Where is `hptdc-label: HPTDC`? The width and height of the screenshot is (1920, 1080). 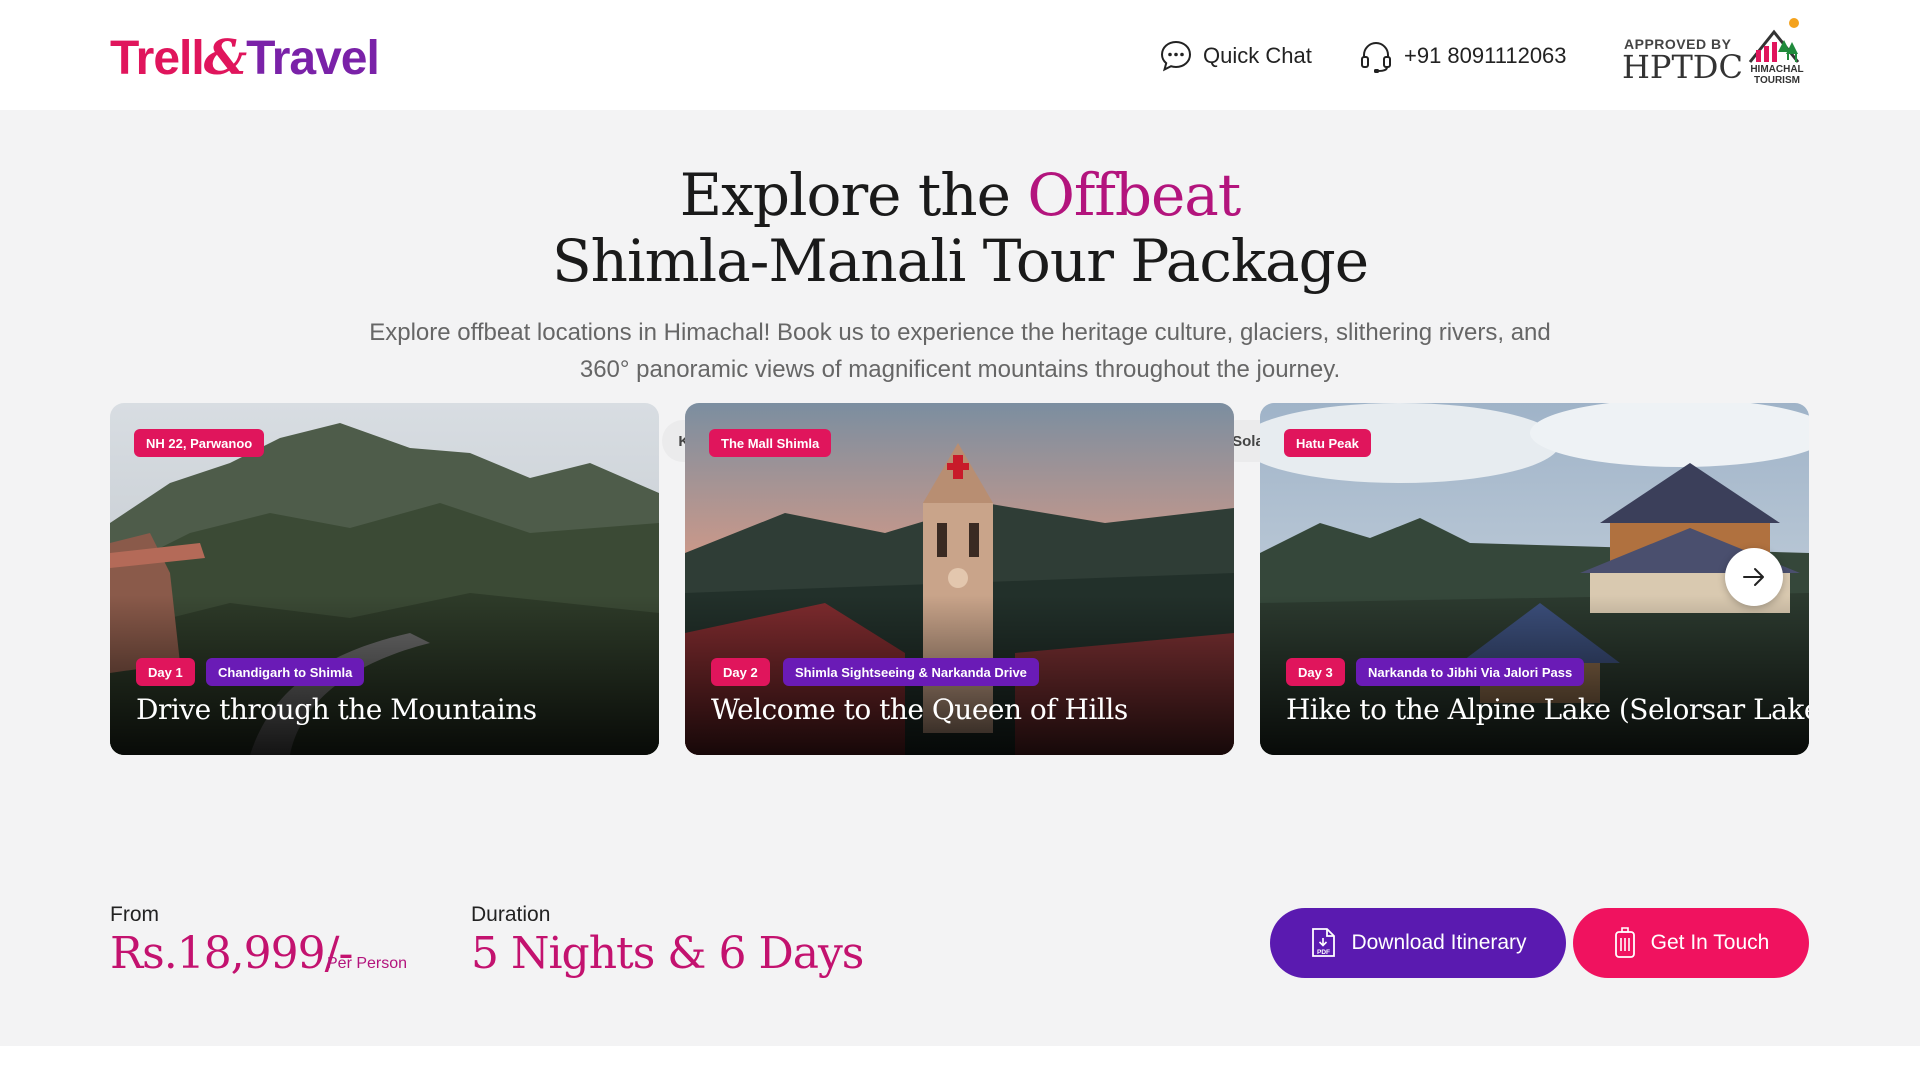 hptdc-label: HPTDC is located at coordinates (1682, 67).